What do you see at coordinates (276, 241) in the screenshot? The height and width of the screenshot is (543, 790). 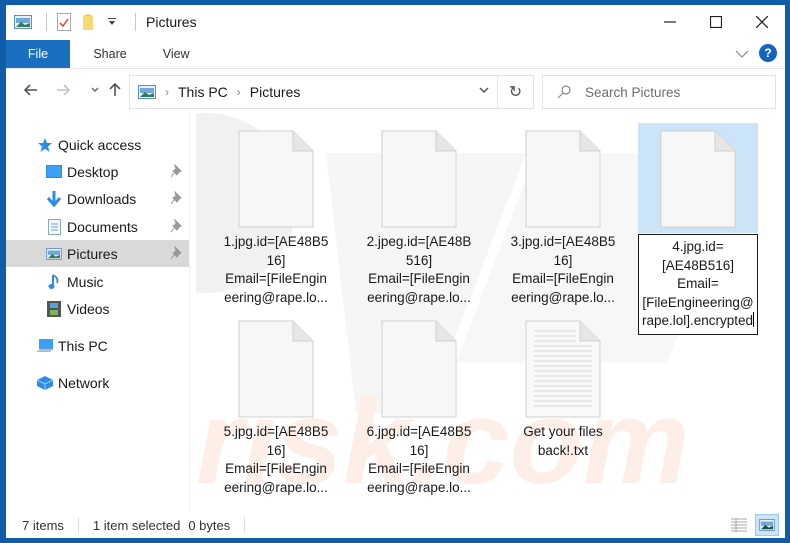 I see `file-name-line: 1.jpg.id=[AE48B5` at bounding box center [276, 241].